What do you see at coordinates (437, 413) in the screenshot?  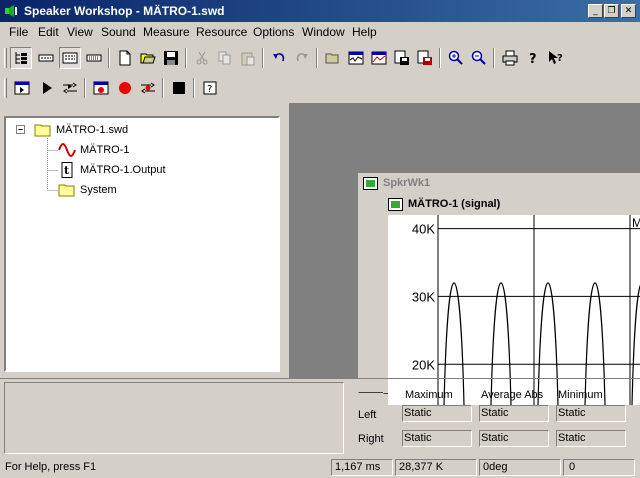 I see `left-maximum: Static` at bounding box center [437, 413].